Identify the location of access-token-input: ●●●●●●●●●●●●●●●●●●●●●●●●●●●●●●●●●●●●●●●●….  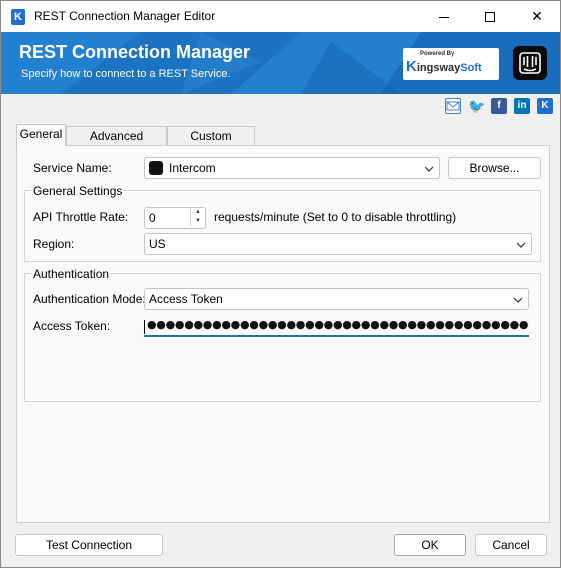
(336, 327).